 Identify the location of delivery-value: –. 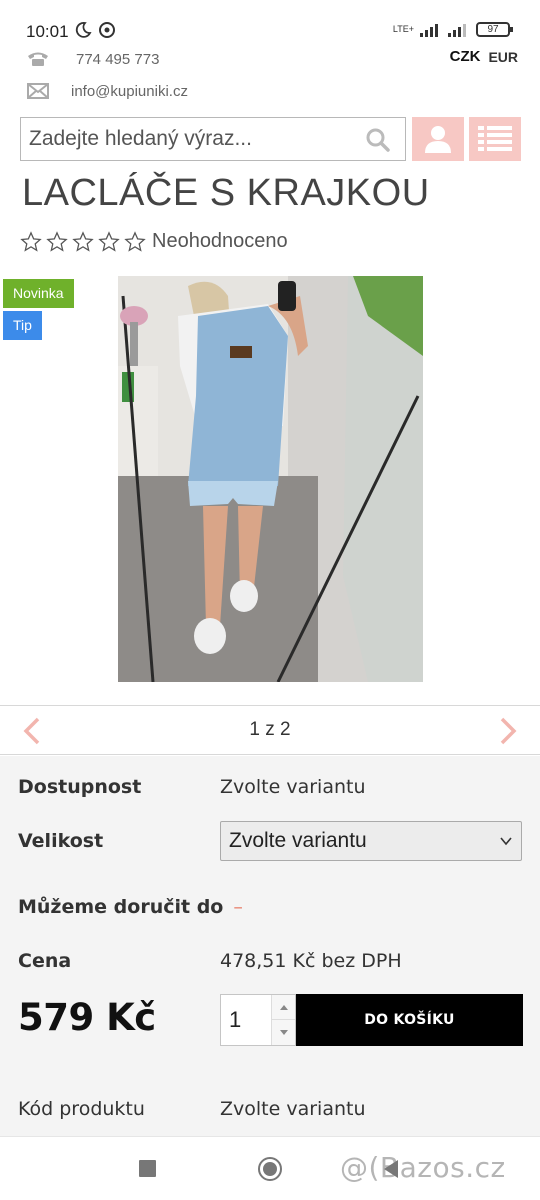
(238, 907).